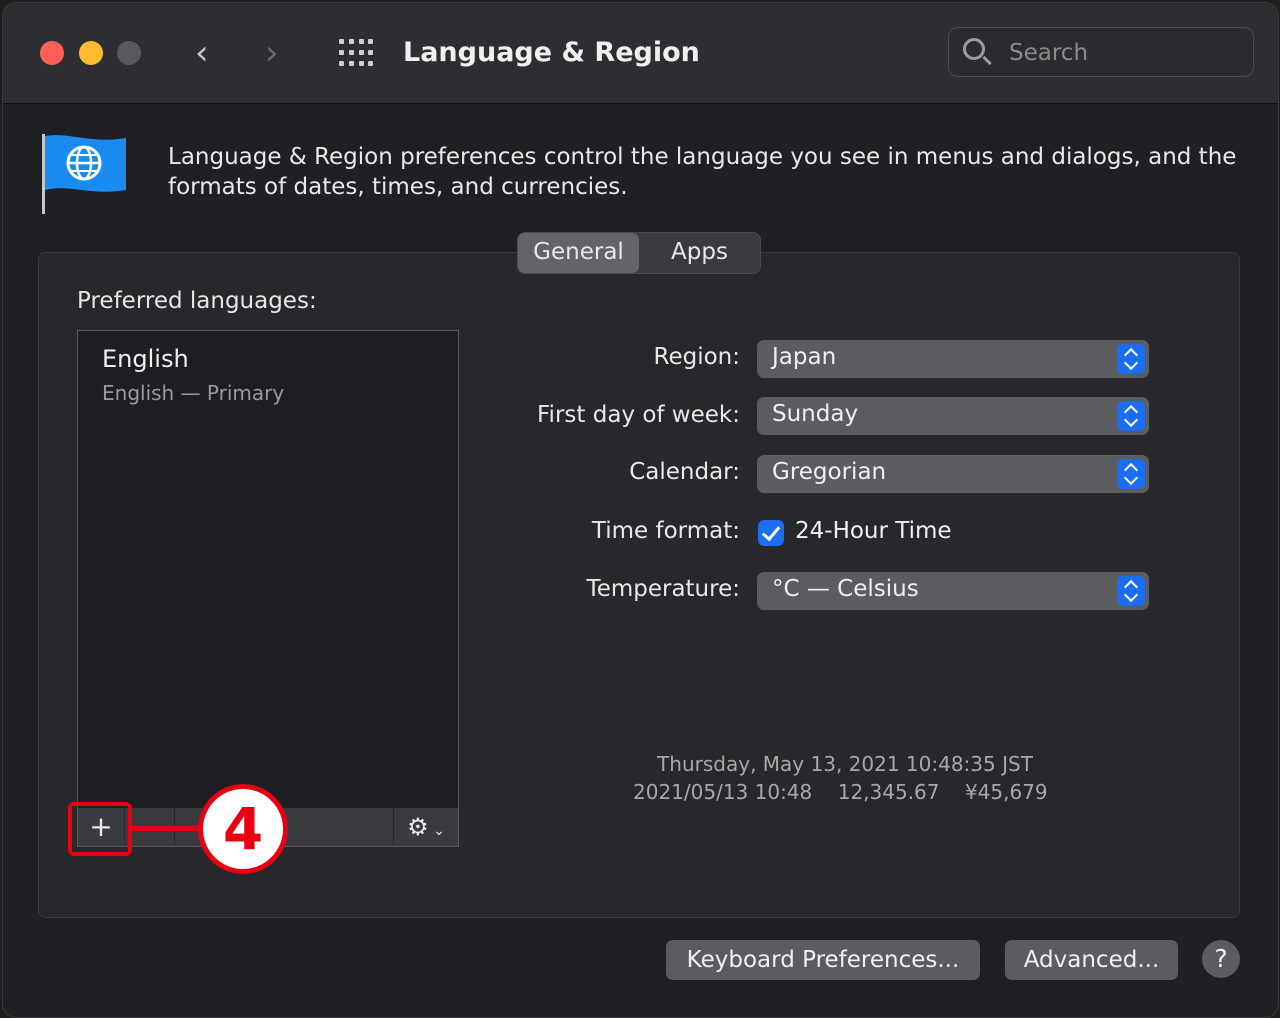 This screenshot has height=1018, width=1280. I want to click on 24-hour-label: 24-Hour Time, so click(873, 531).